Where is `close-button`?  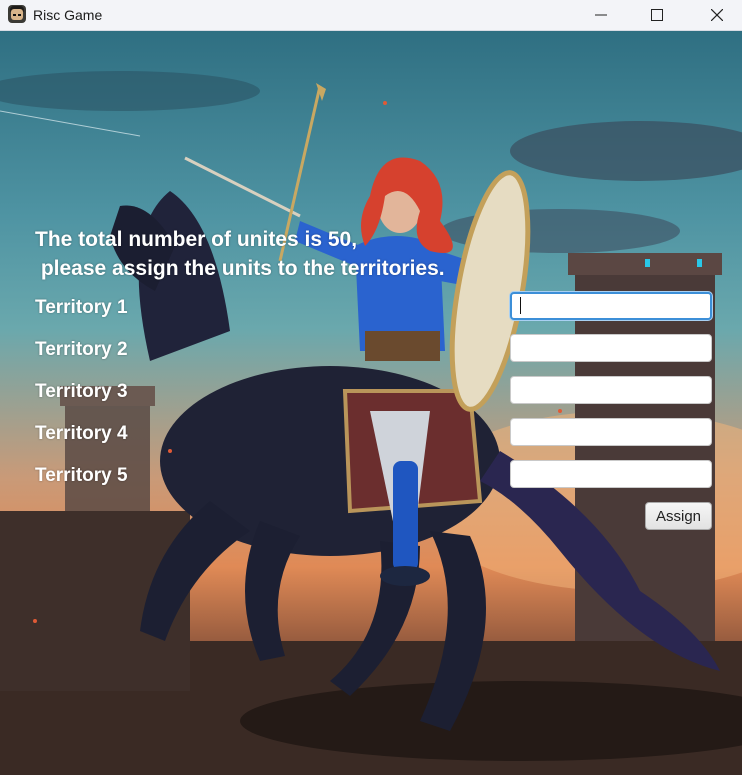 close-button is located at coordinates (717, 15).